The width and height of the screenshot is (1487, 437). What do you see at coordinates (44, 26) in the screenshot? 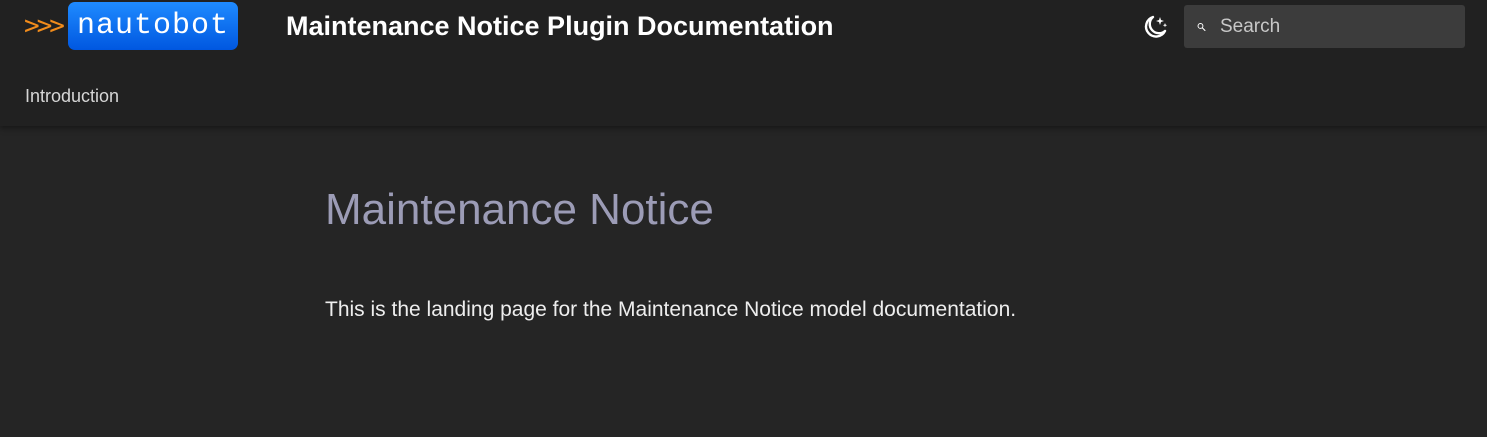
I see `logo-chevrons: >>>` at bounding box center [44, 26].